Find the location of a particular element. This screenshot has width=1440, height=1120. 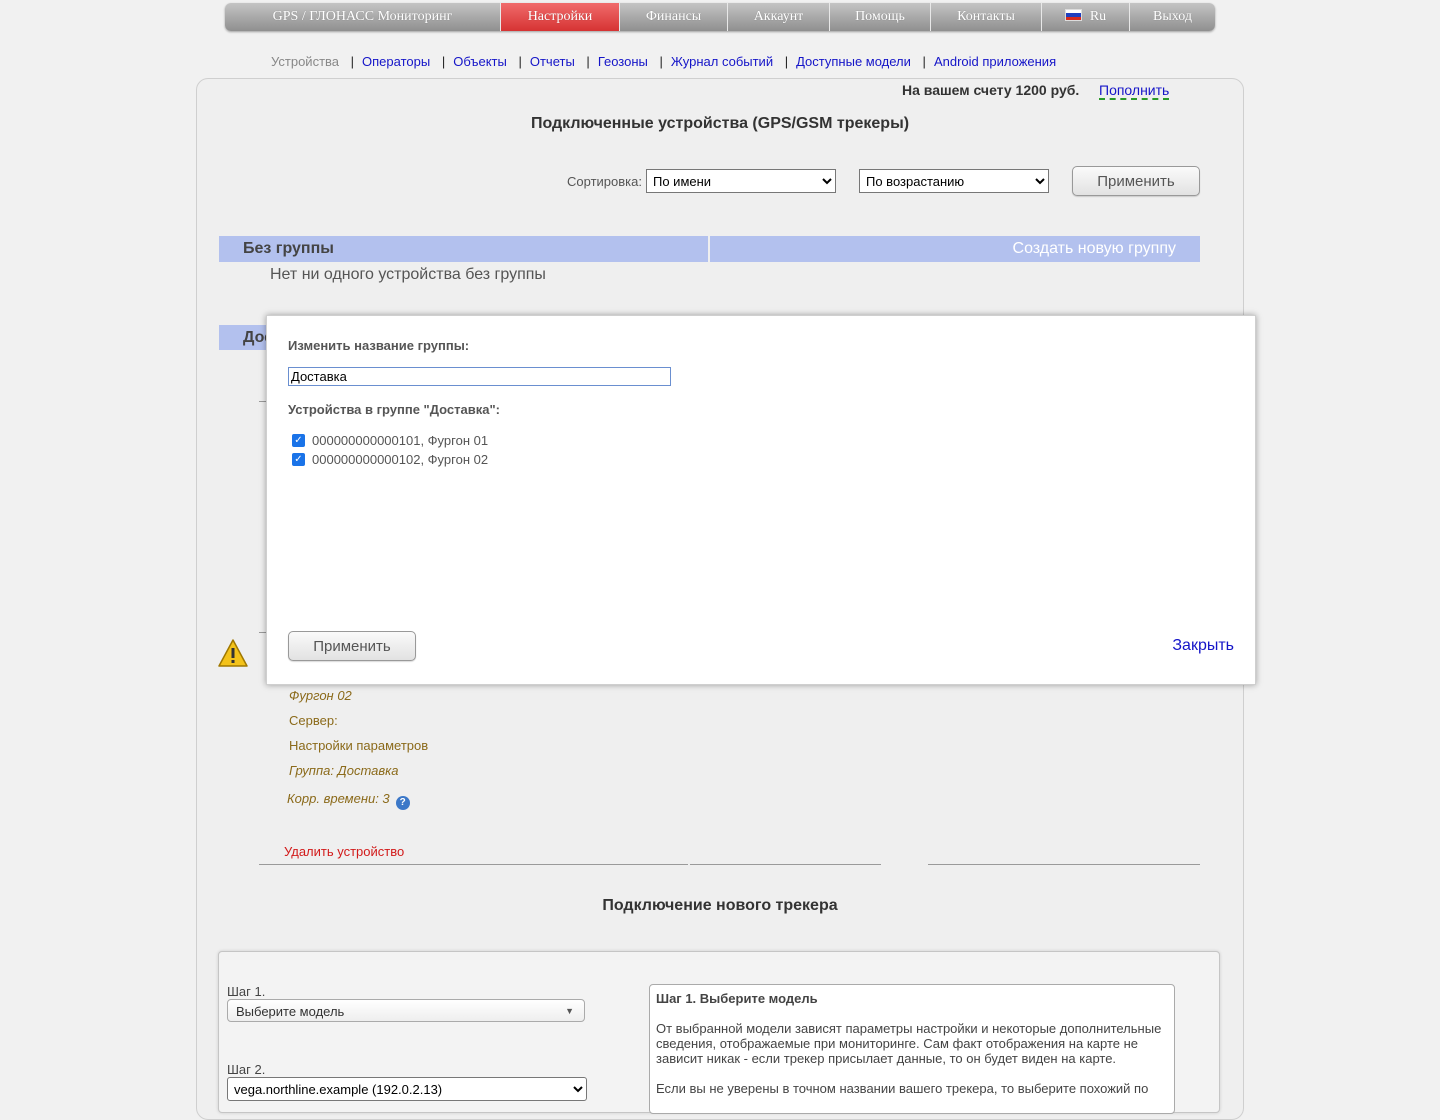

subnav-reports: Отчеты is located at coordinates (552, 61).